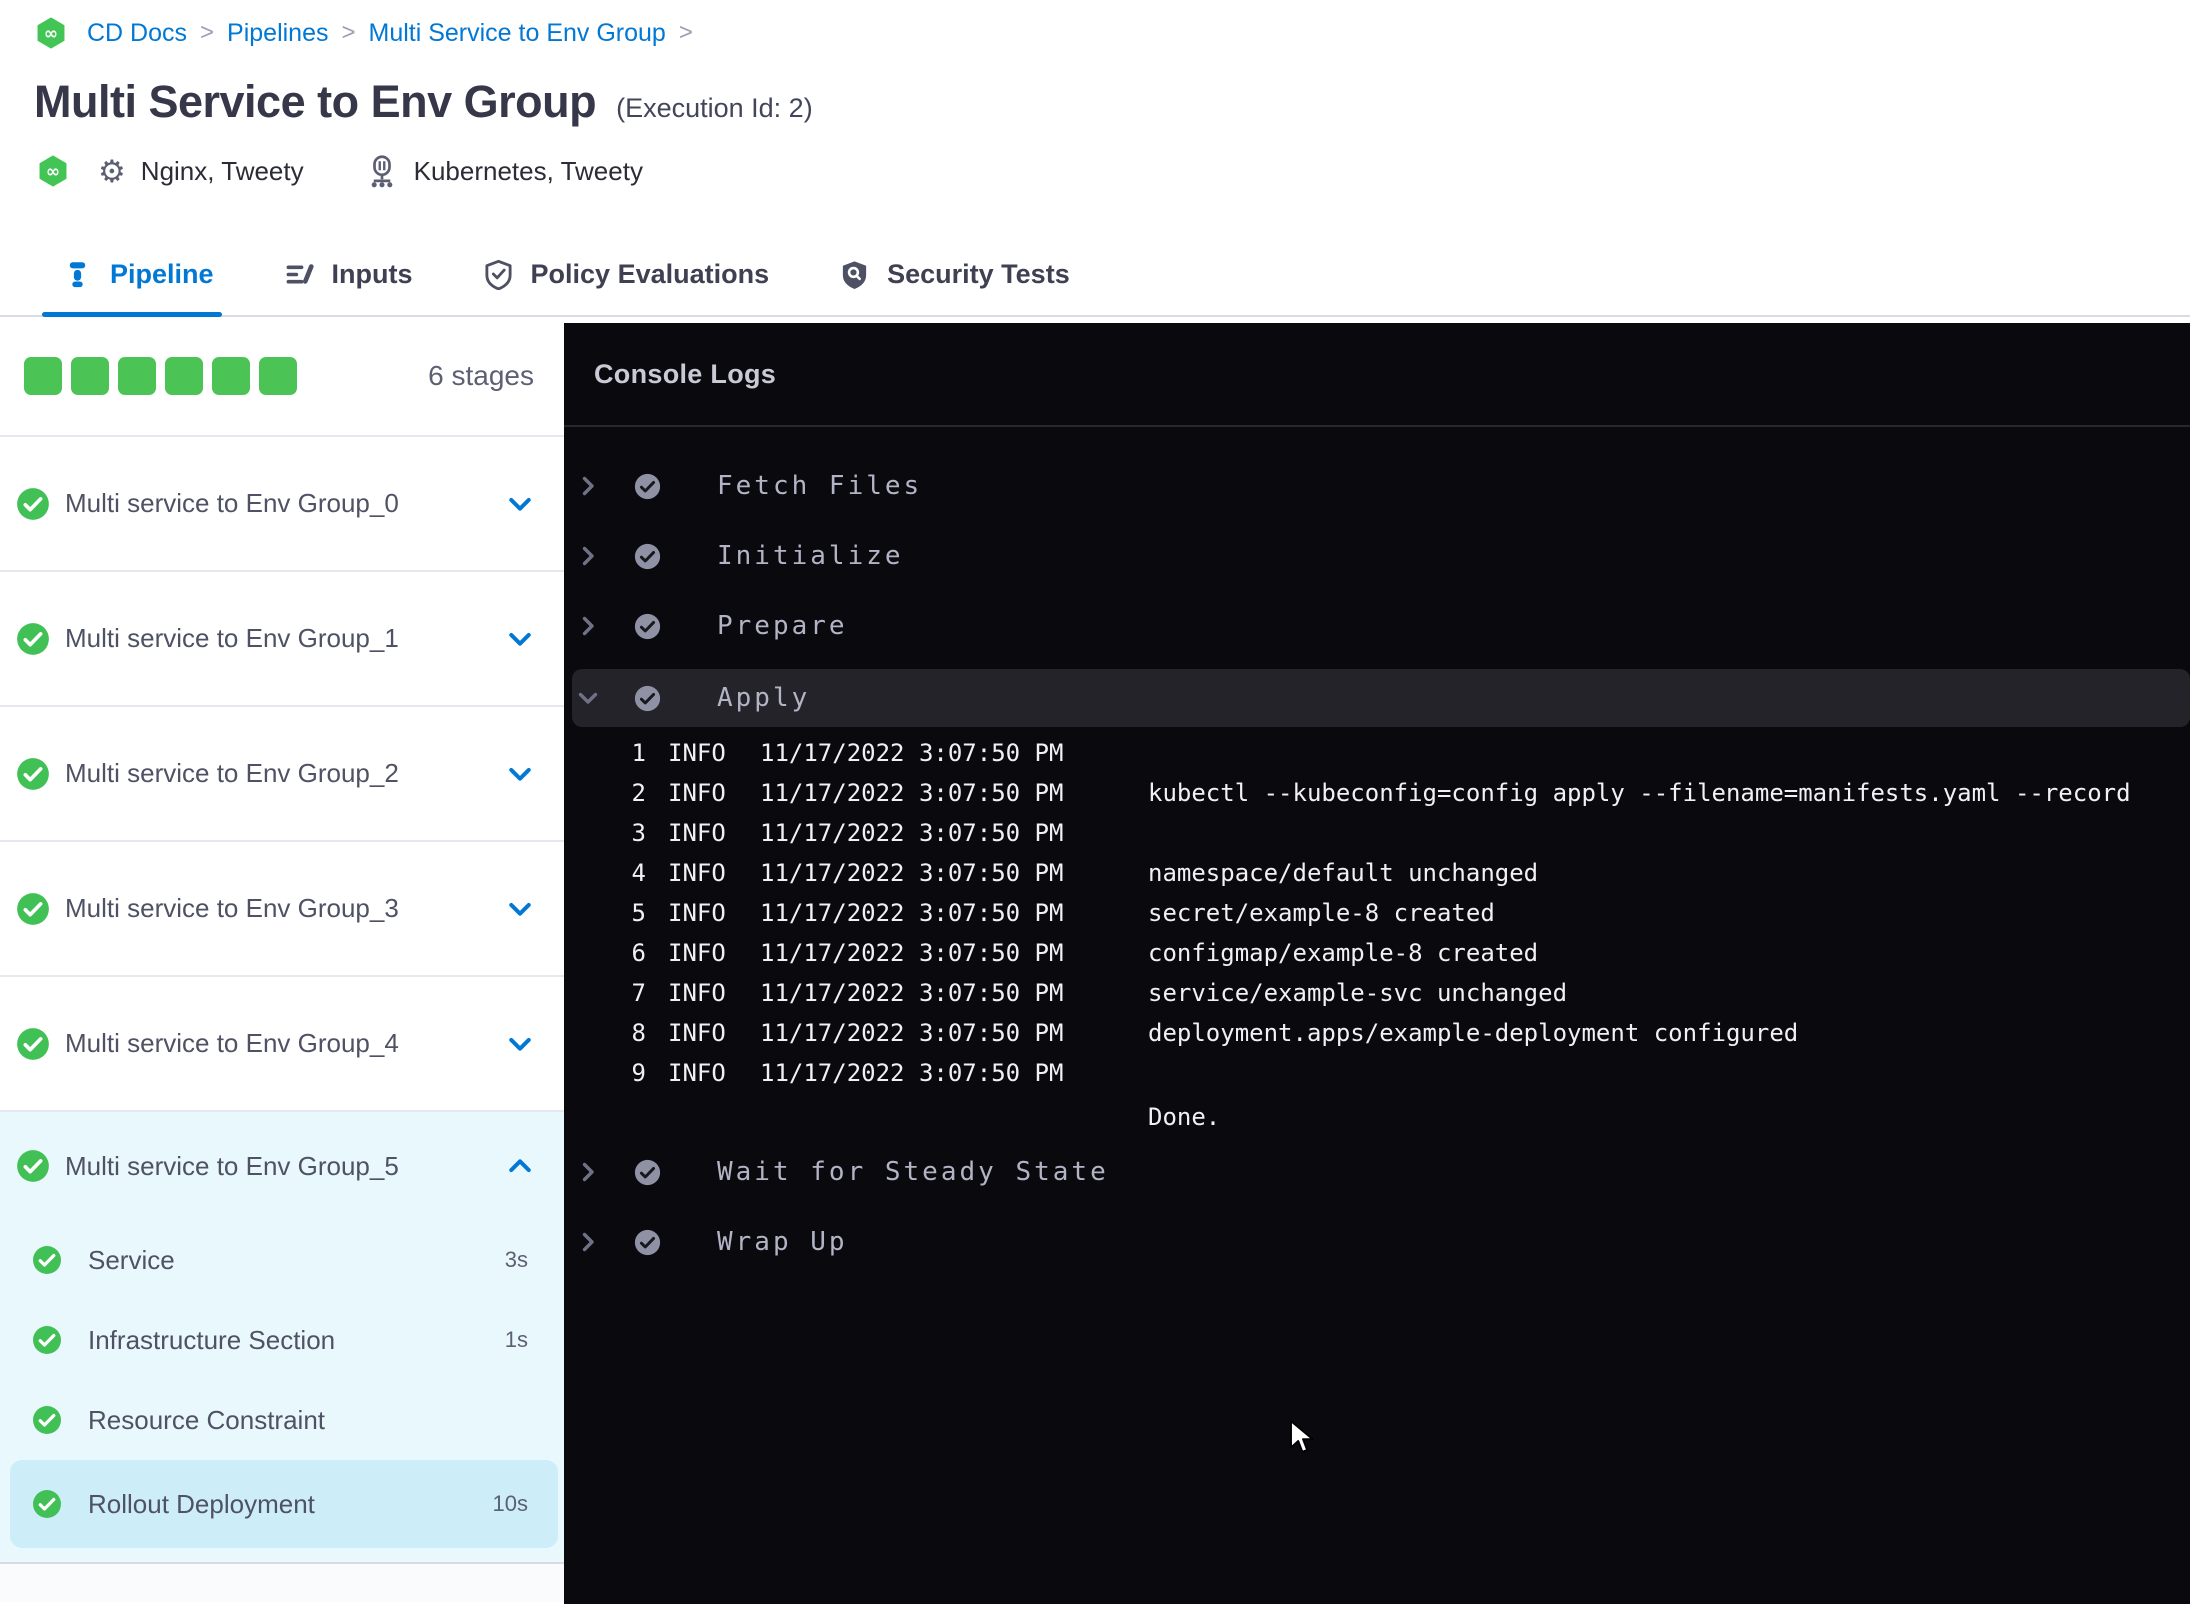 The height and width of the screenshot is (1604, 2190). What do you see at coordinates (282, 1044) in the screenshot?
I see `stage-row-4: Multi service to Env Group_4` at bounding box center [282, 1044].